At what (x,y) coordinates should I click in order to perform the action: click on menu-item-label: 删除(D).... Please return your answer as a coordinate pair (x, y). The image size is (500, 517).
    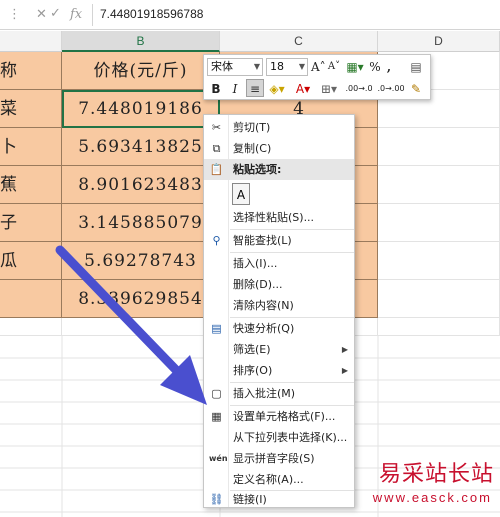
    Looking at the image, I should click on (258, 284).